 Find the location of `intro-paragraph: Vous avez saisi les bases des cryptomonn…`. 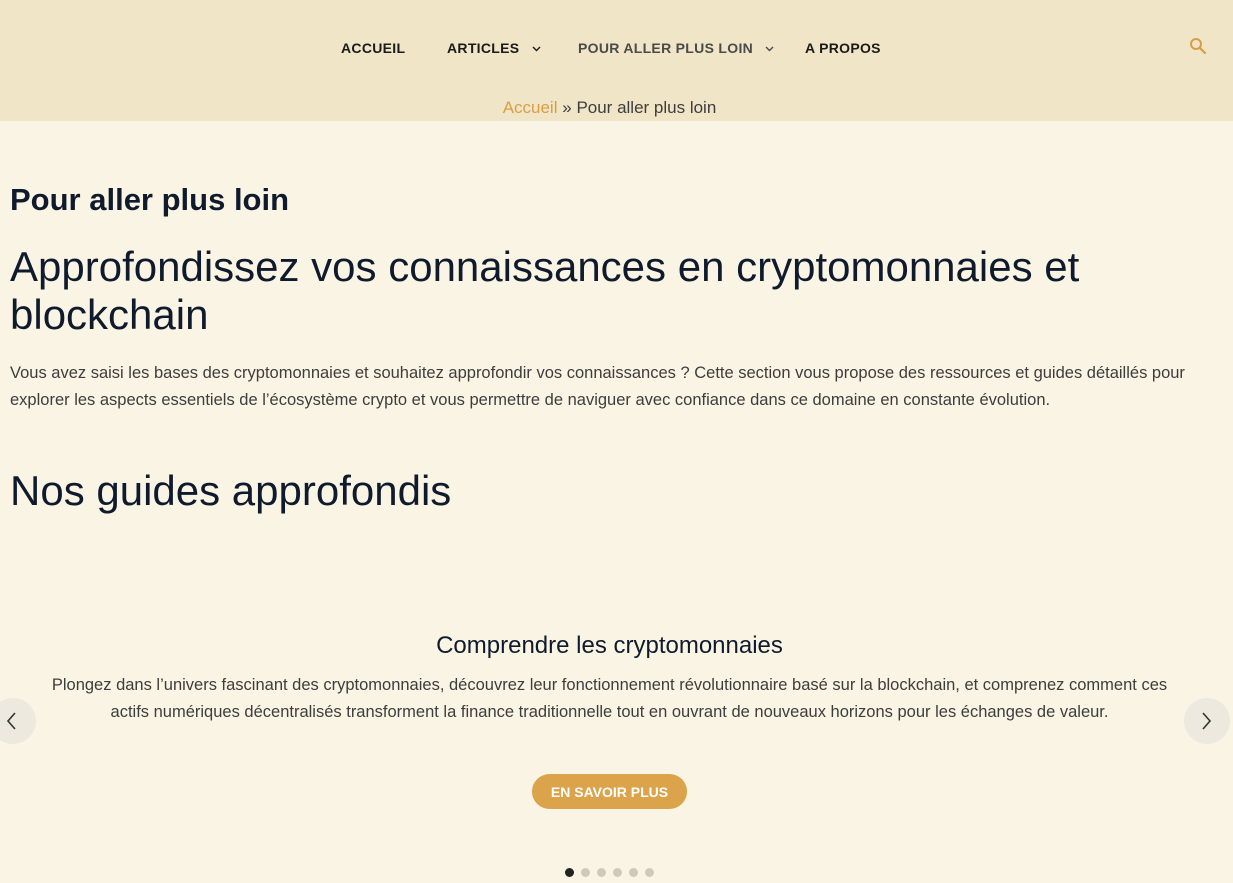

intro-paragraph: Vous avez saisi les bases des cryptomonn… is located at coordinates (597, 386).